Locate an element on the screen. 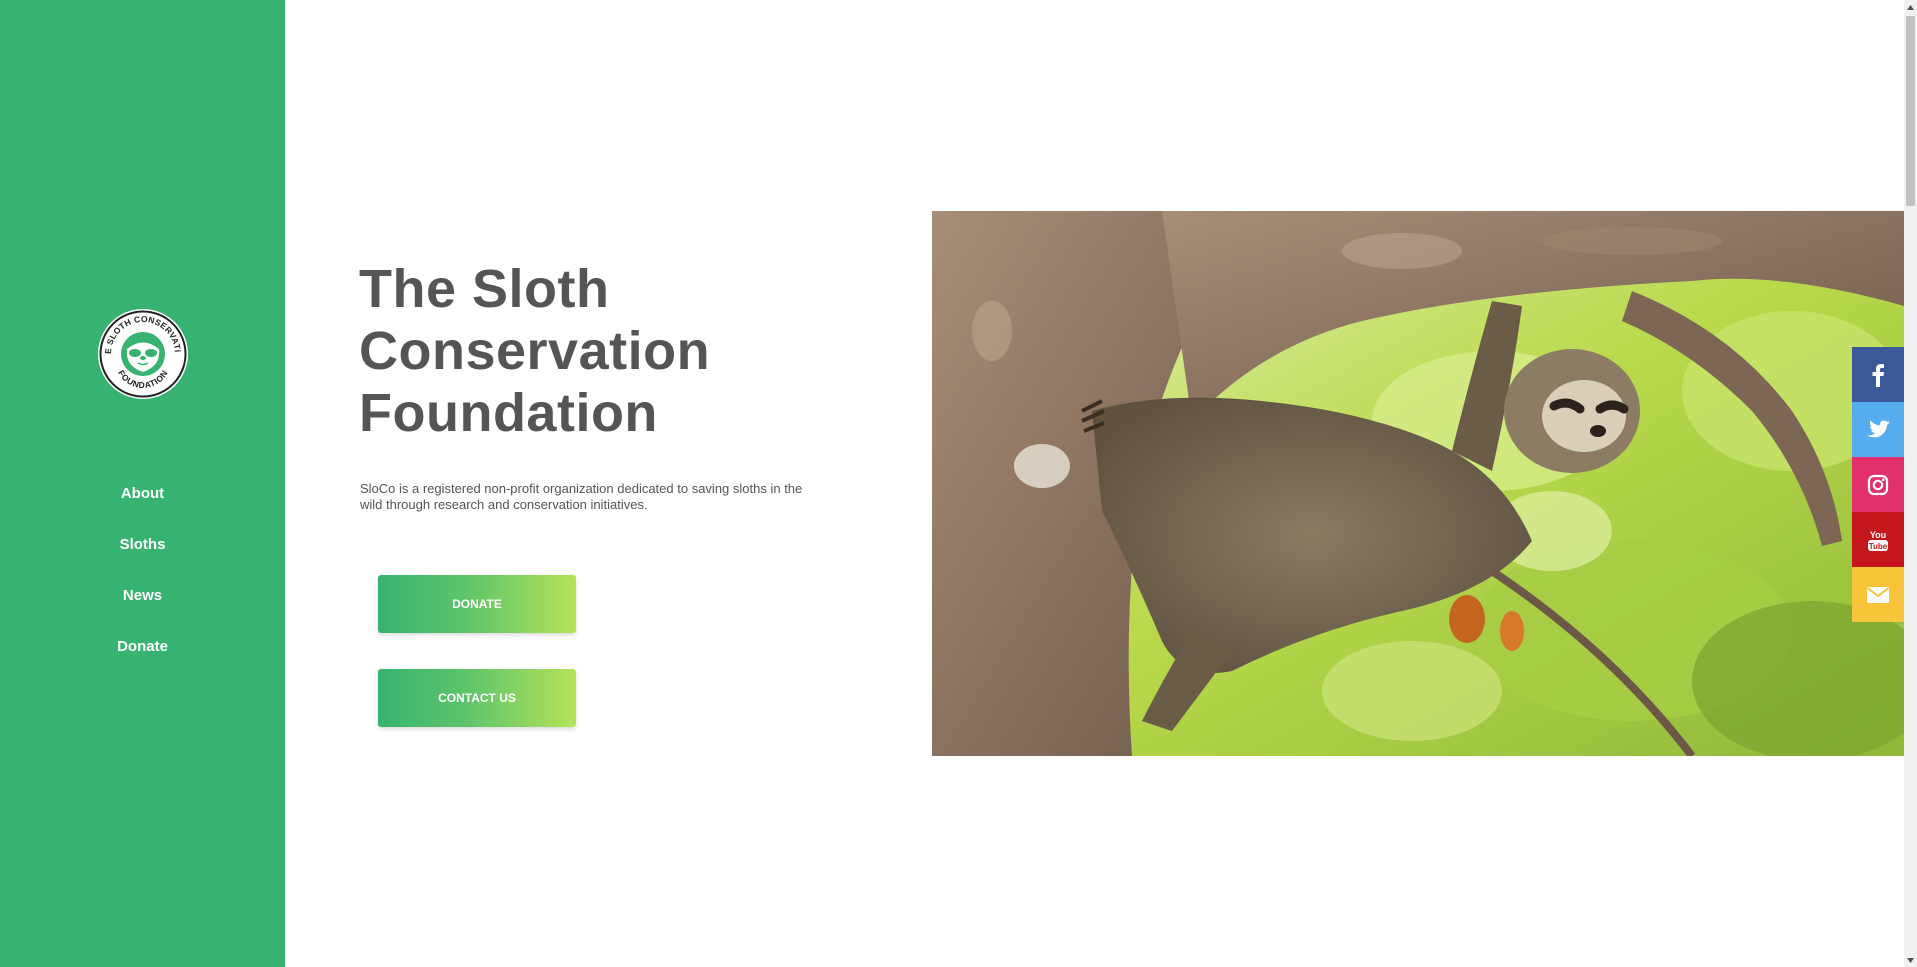 This screenshot has width=1917, height=967. page-scrollbar is located at coordinates (1910, 483).